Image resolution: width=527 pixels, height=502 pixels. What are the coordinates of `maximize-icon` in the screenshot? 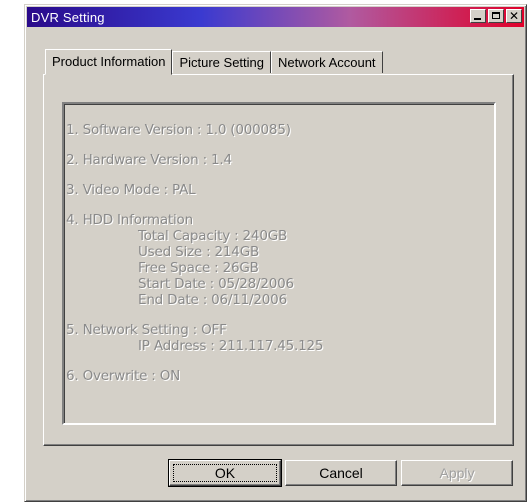 It's located at (496, 15).